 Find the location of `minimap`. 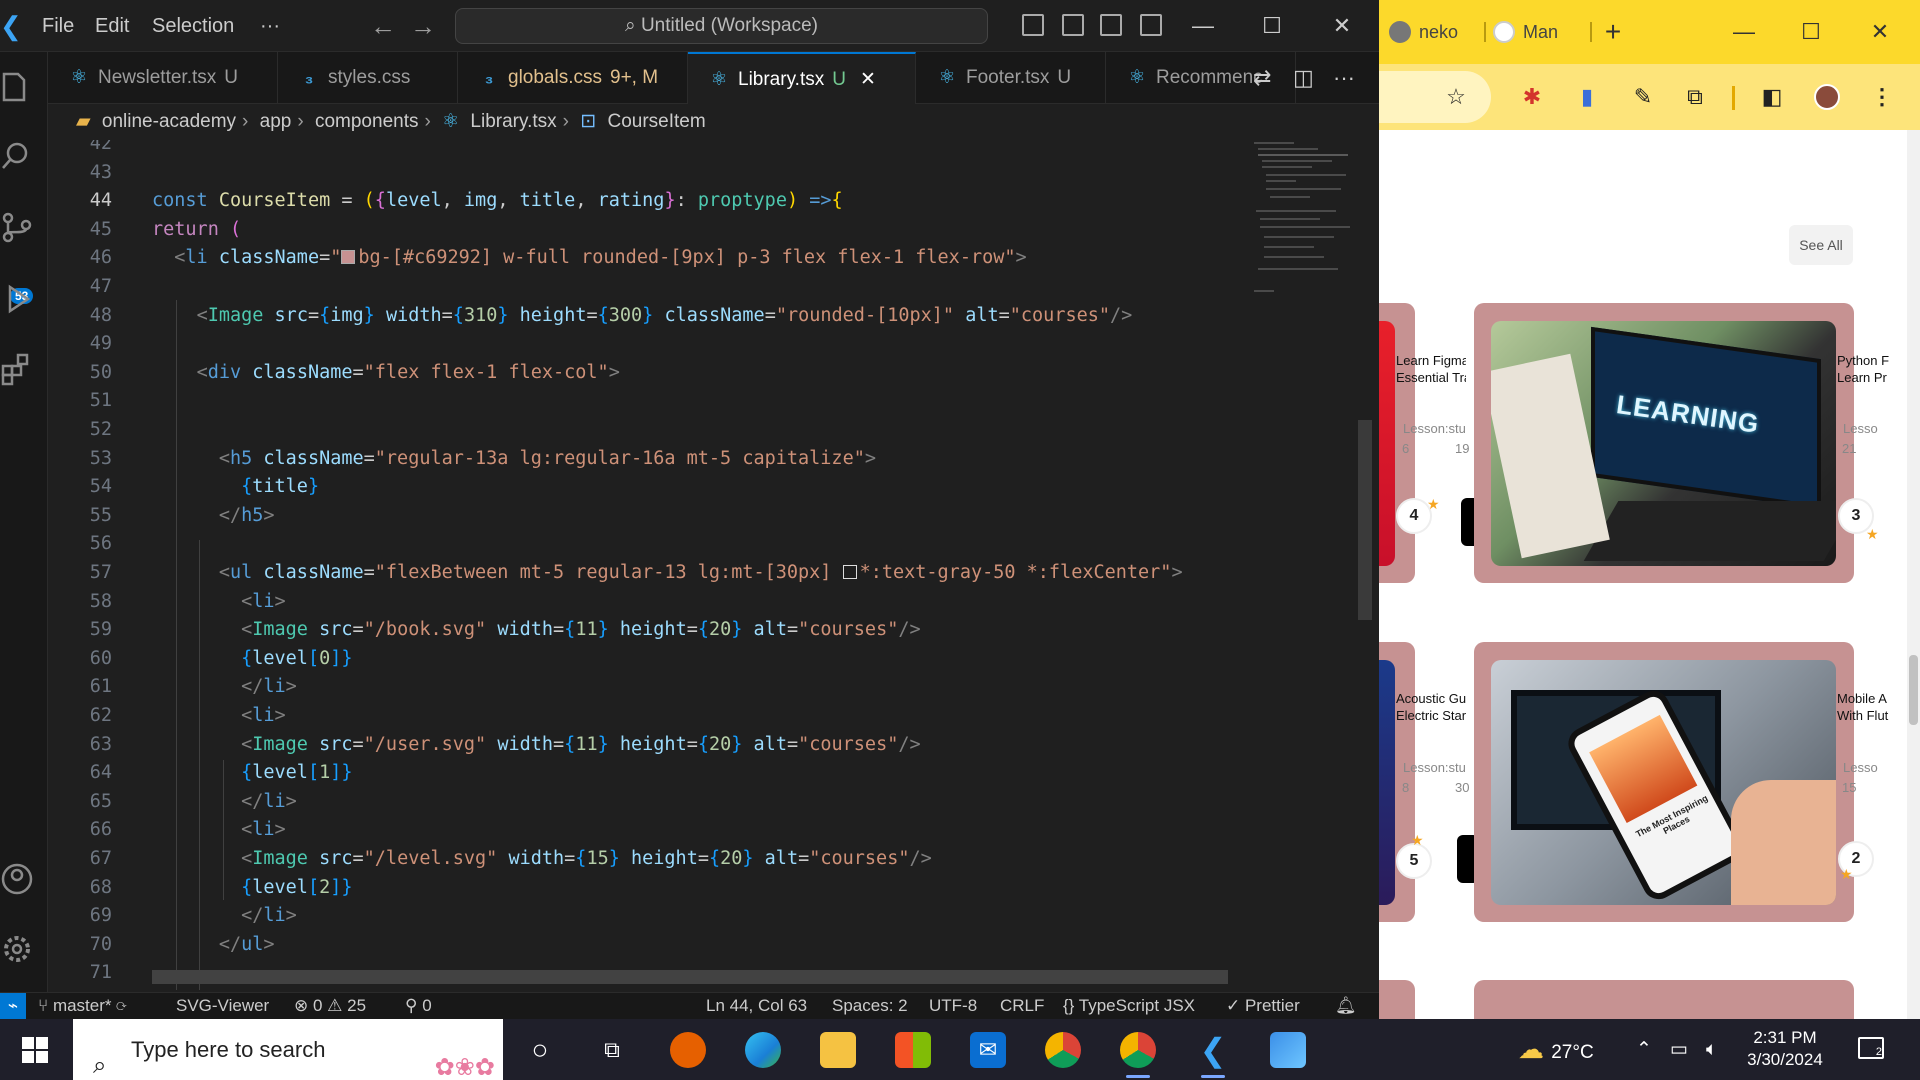

minimap is located at coordinates (1307, 240).